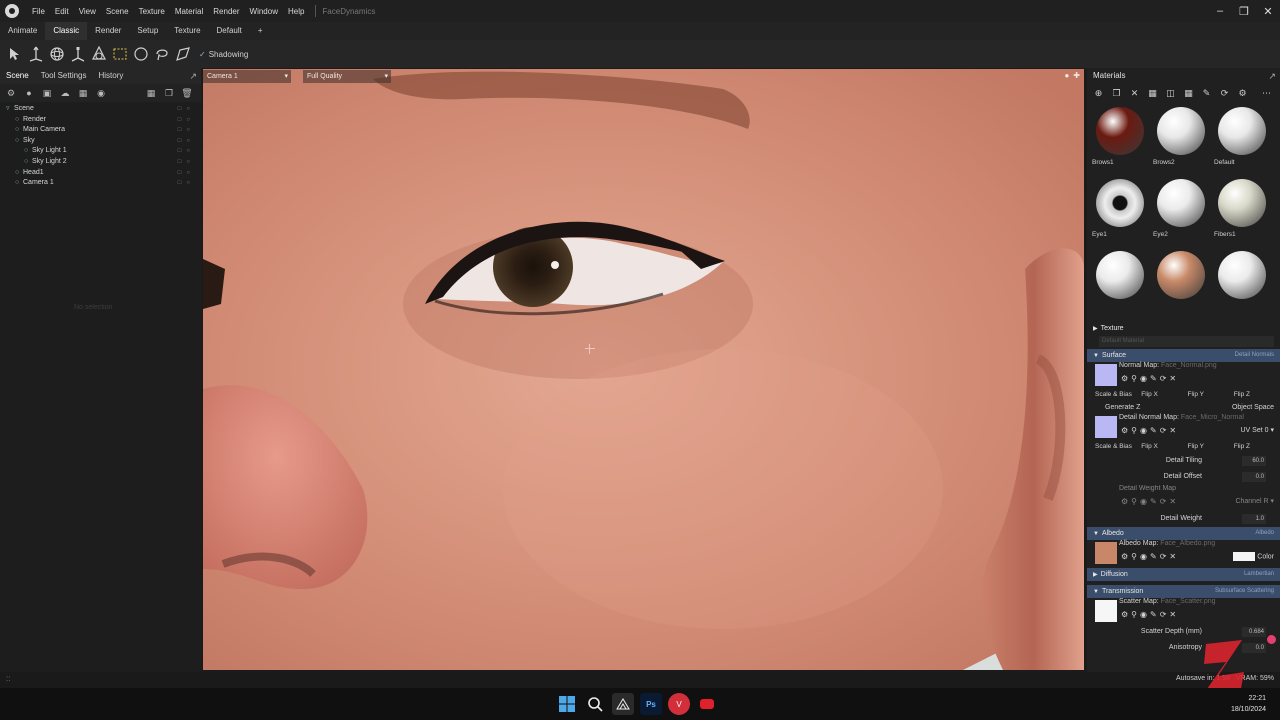 This screenshot has height=720, width=1280. Describe the element at coordinates (140, 54) in the screenshot. I see `circle-select-icon` at that location.